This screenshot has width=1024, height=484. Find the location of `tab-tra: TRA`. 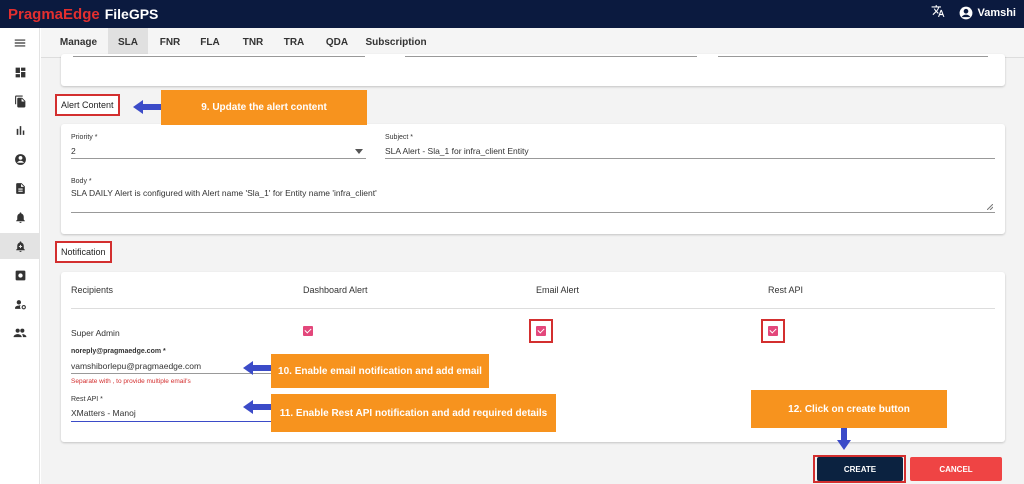

tab-tra: TRA is located at coordinates (294, 42).